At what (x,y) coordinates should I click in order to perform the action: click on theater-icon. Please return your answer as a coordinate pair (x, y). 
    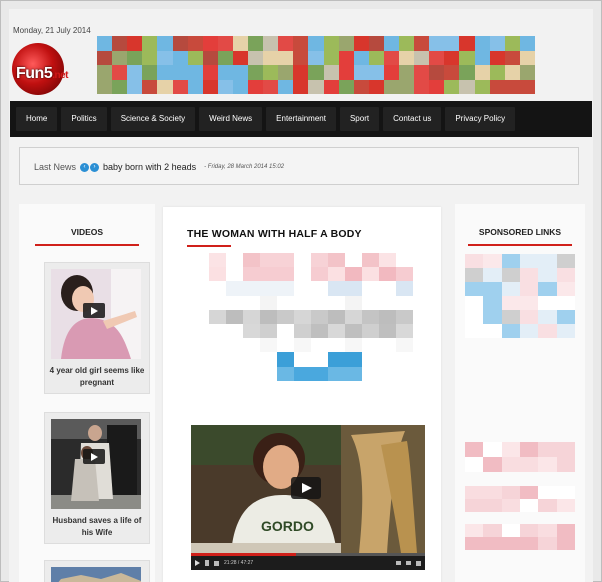
    Looking at the image, I should click on (408, 563).